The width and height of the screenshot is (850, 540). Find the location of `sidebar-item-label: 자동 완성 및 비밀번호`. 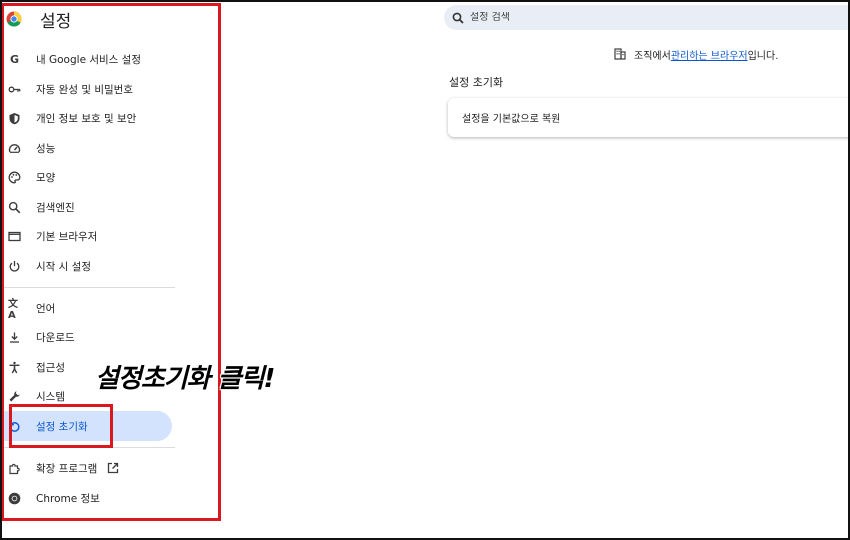

sidebar-item-label: 자동 완성 및 비밀번호 is located at coordinates (84, 89).